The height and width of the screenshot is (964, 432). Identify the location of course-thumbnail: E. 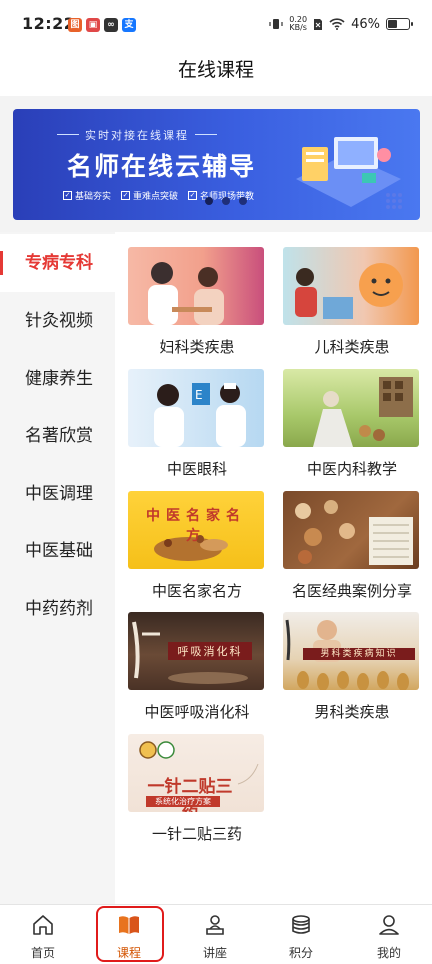
(196, 408).